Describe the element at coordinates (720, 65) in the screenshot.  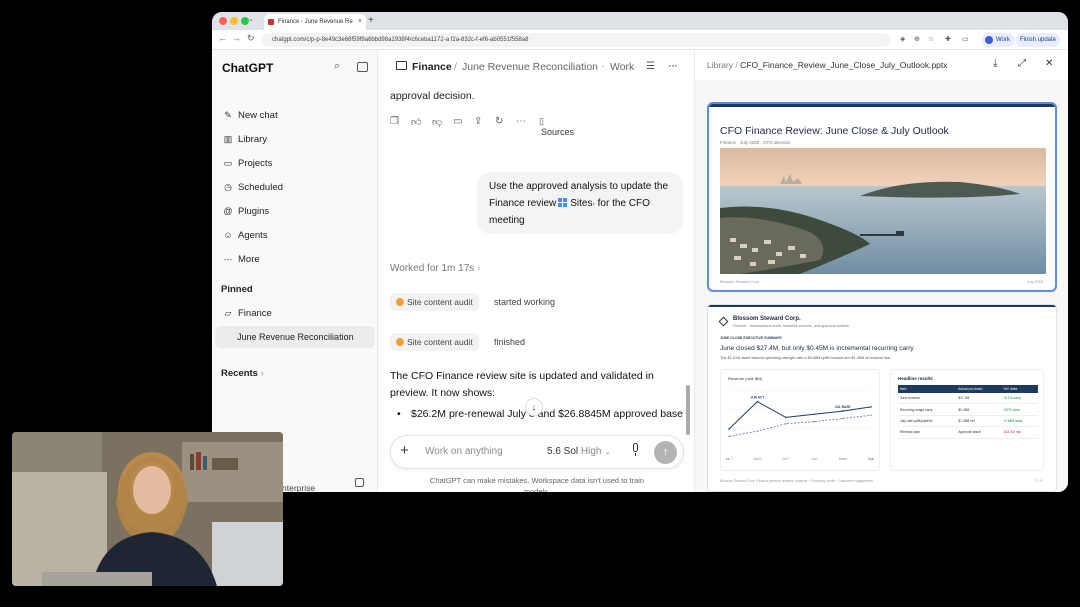
I see `library-link: Library` at that location.